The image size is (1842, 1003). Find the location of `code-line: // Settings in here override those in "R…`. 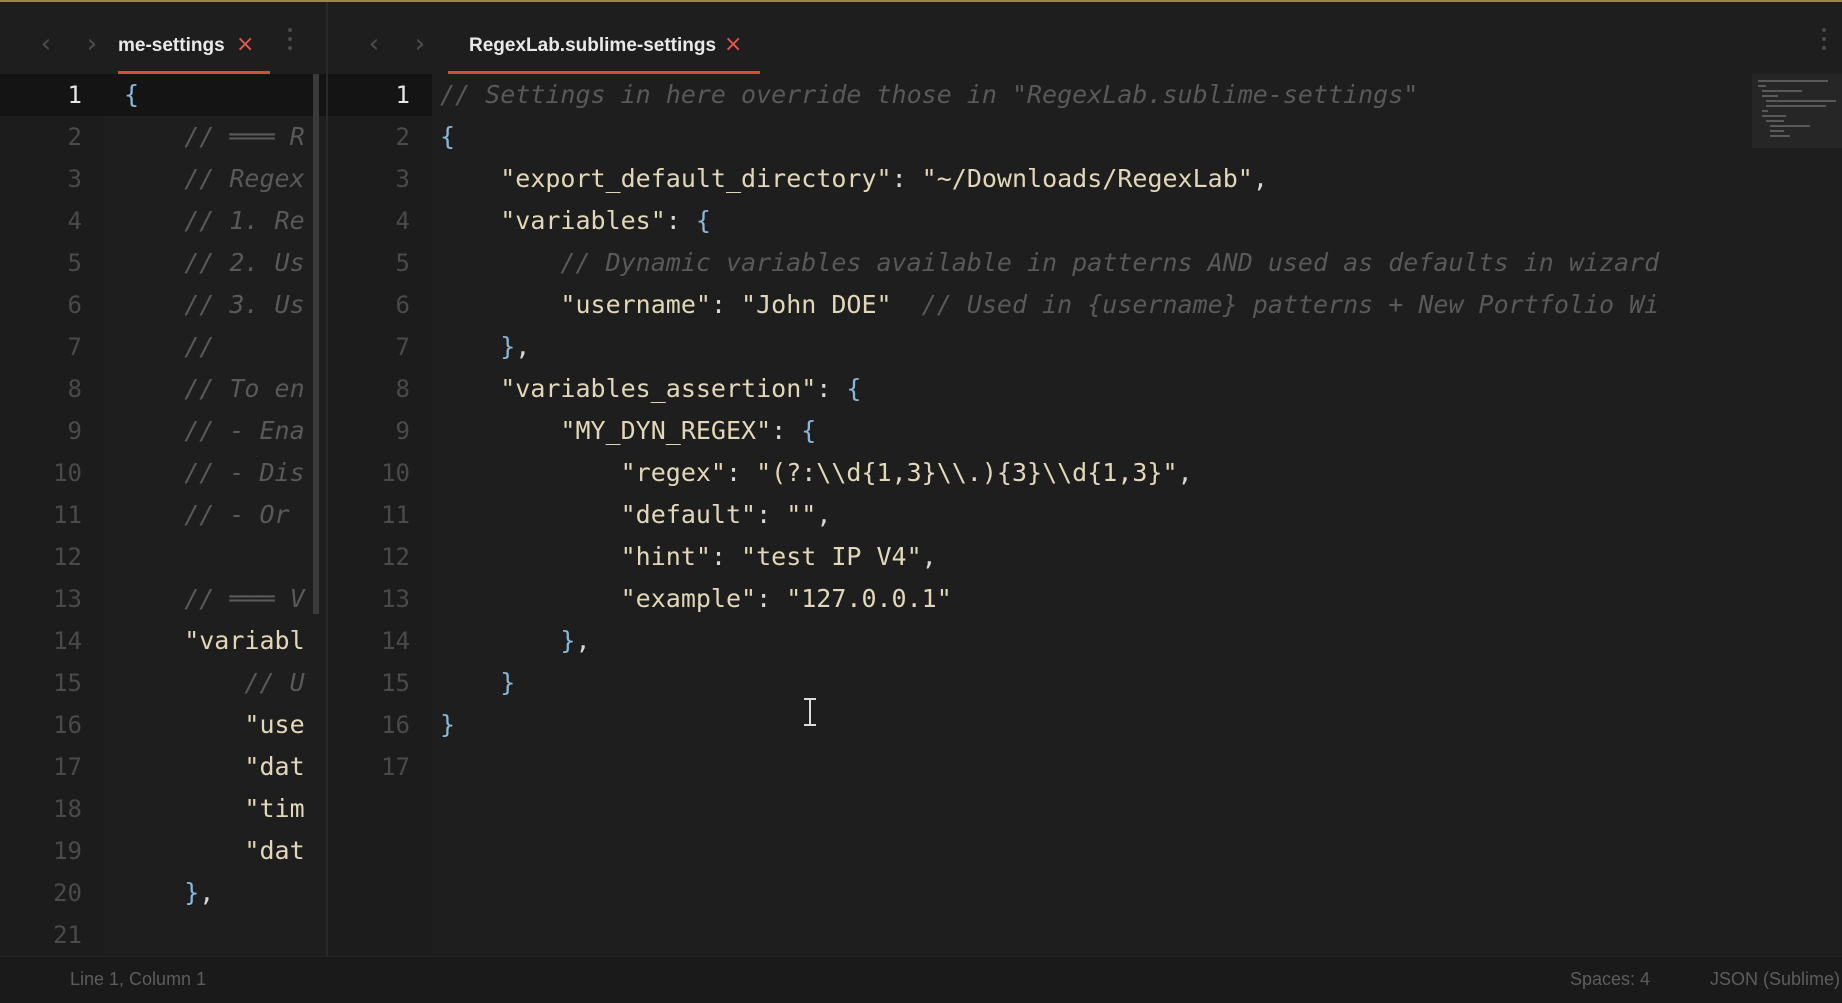

code-line: // Settings in here override those in "R… is located at coordinates (1101, 95).